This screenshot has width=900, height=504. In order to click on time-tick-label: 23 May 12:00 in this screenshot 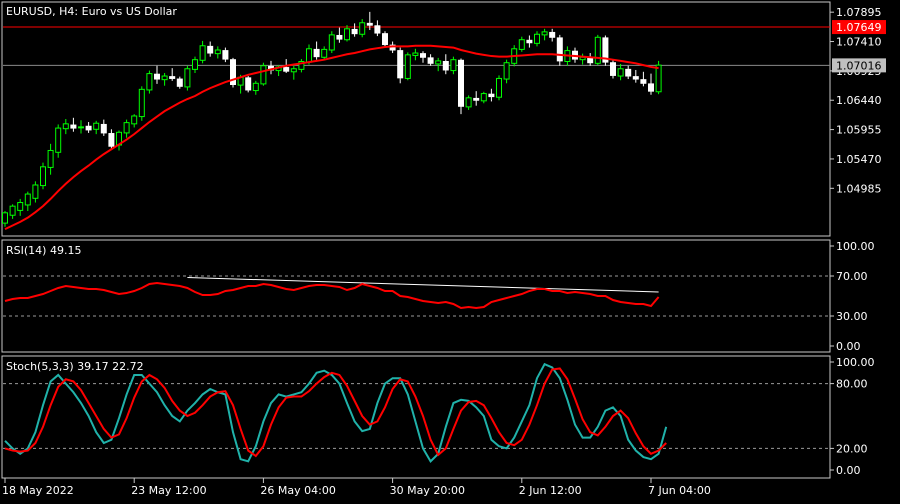, I will do `click(168, 490)`.